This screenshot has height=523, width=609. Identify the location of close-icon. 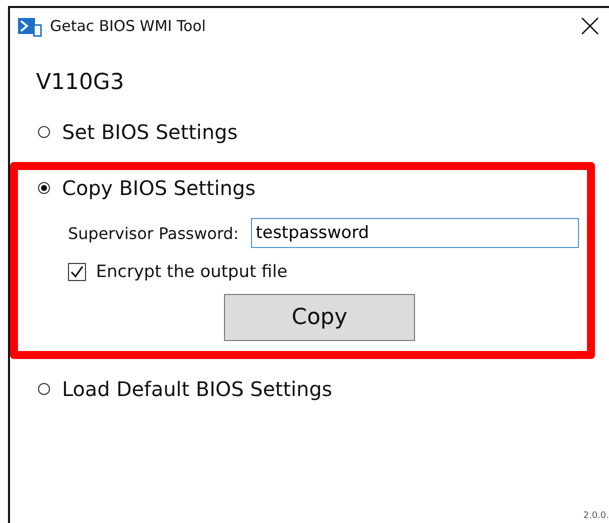
(590, 26).